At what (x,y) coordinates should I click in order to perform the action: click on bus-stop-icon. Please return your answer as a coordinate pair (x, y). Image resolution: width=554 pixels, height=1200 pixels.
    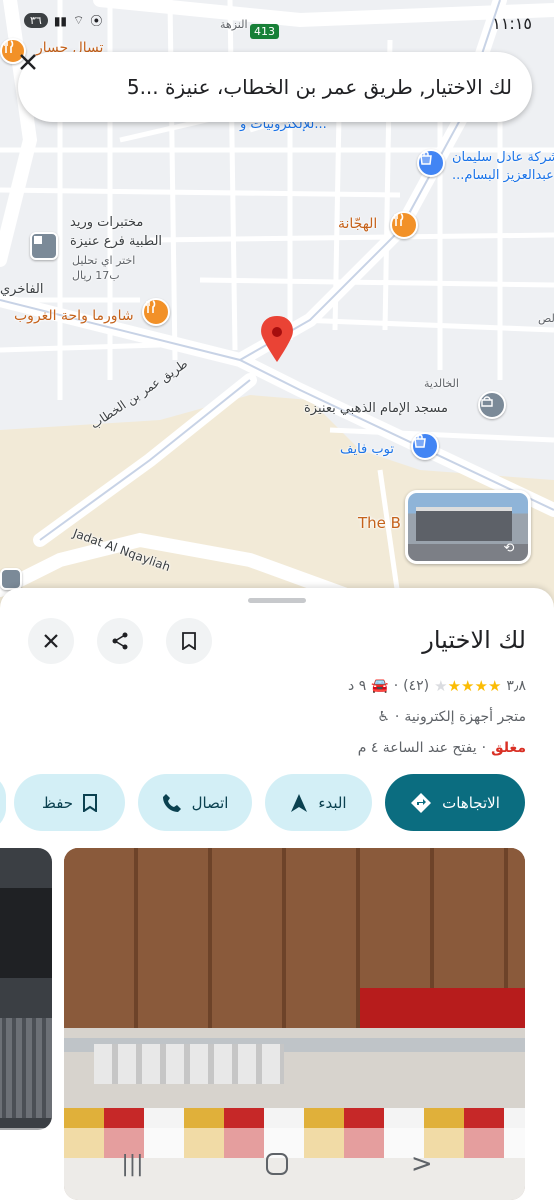
    Looking at the image, I should click on (11, 579).